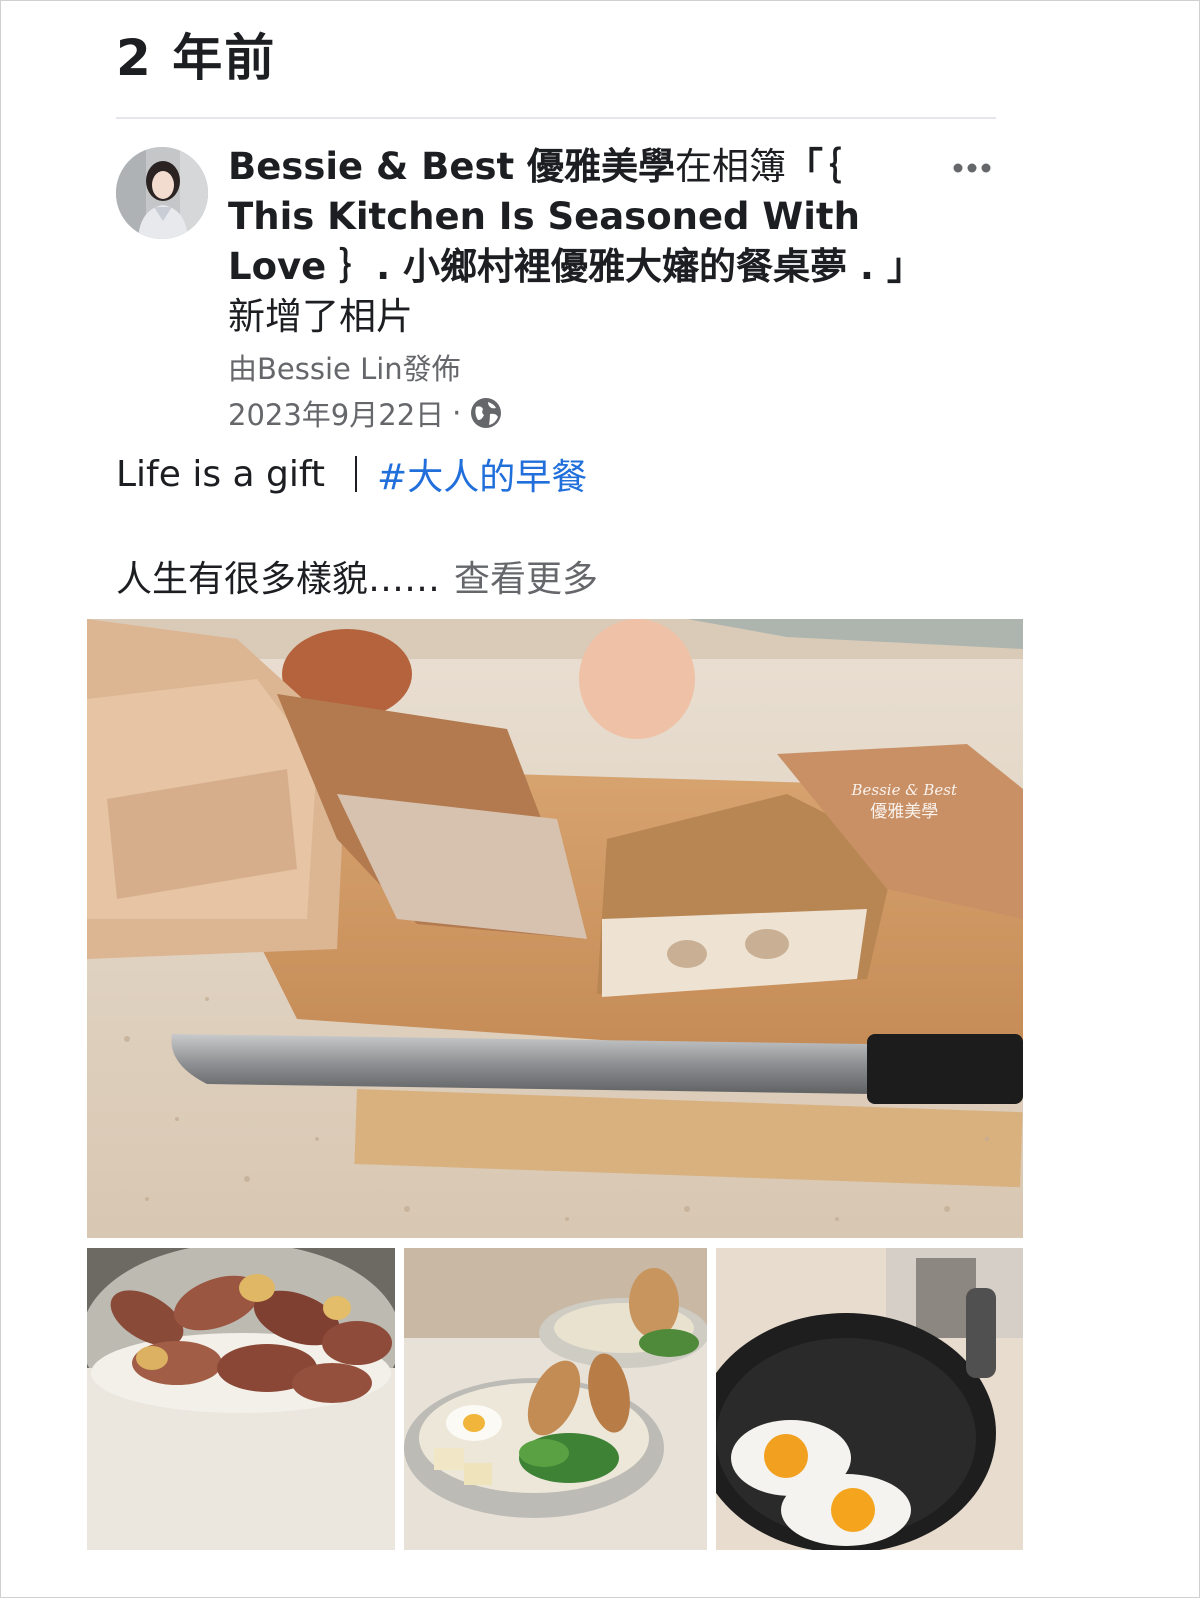 The image size is (1202, 1600). Describe the element at coordinates (320, 316) in the screenshot. I see `post-action-suffix: 新增了相片` at that location.